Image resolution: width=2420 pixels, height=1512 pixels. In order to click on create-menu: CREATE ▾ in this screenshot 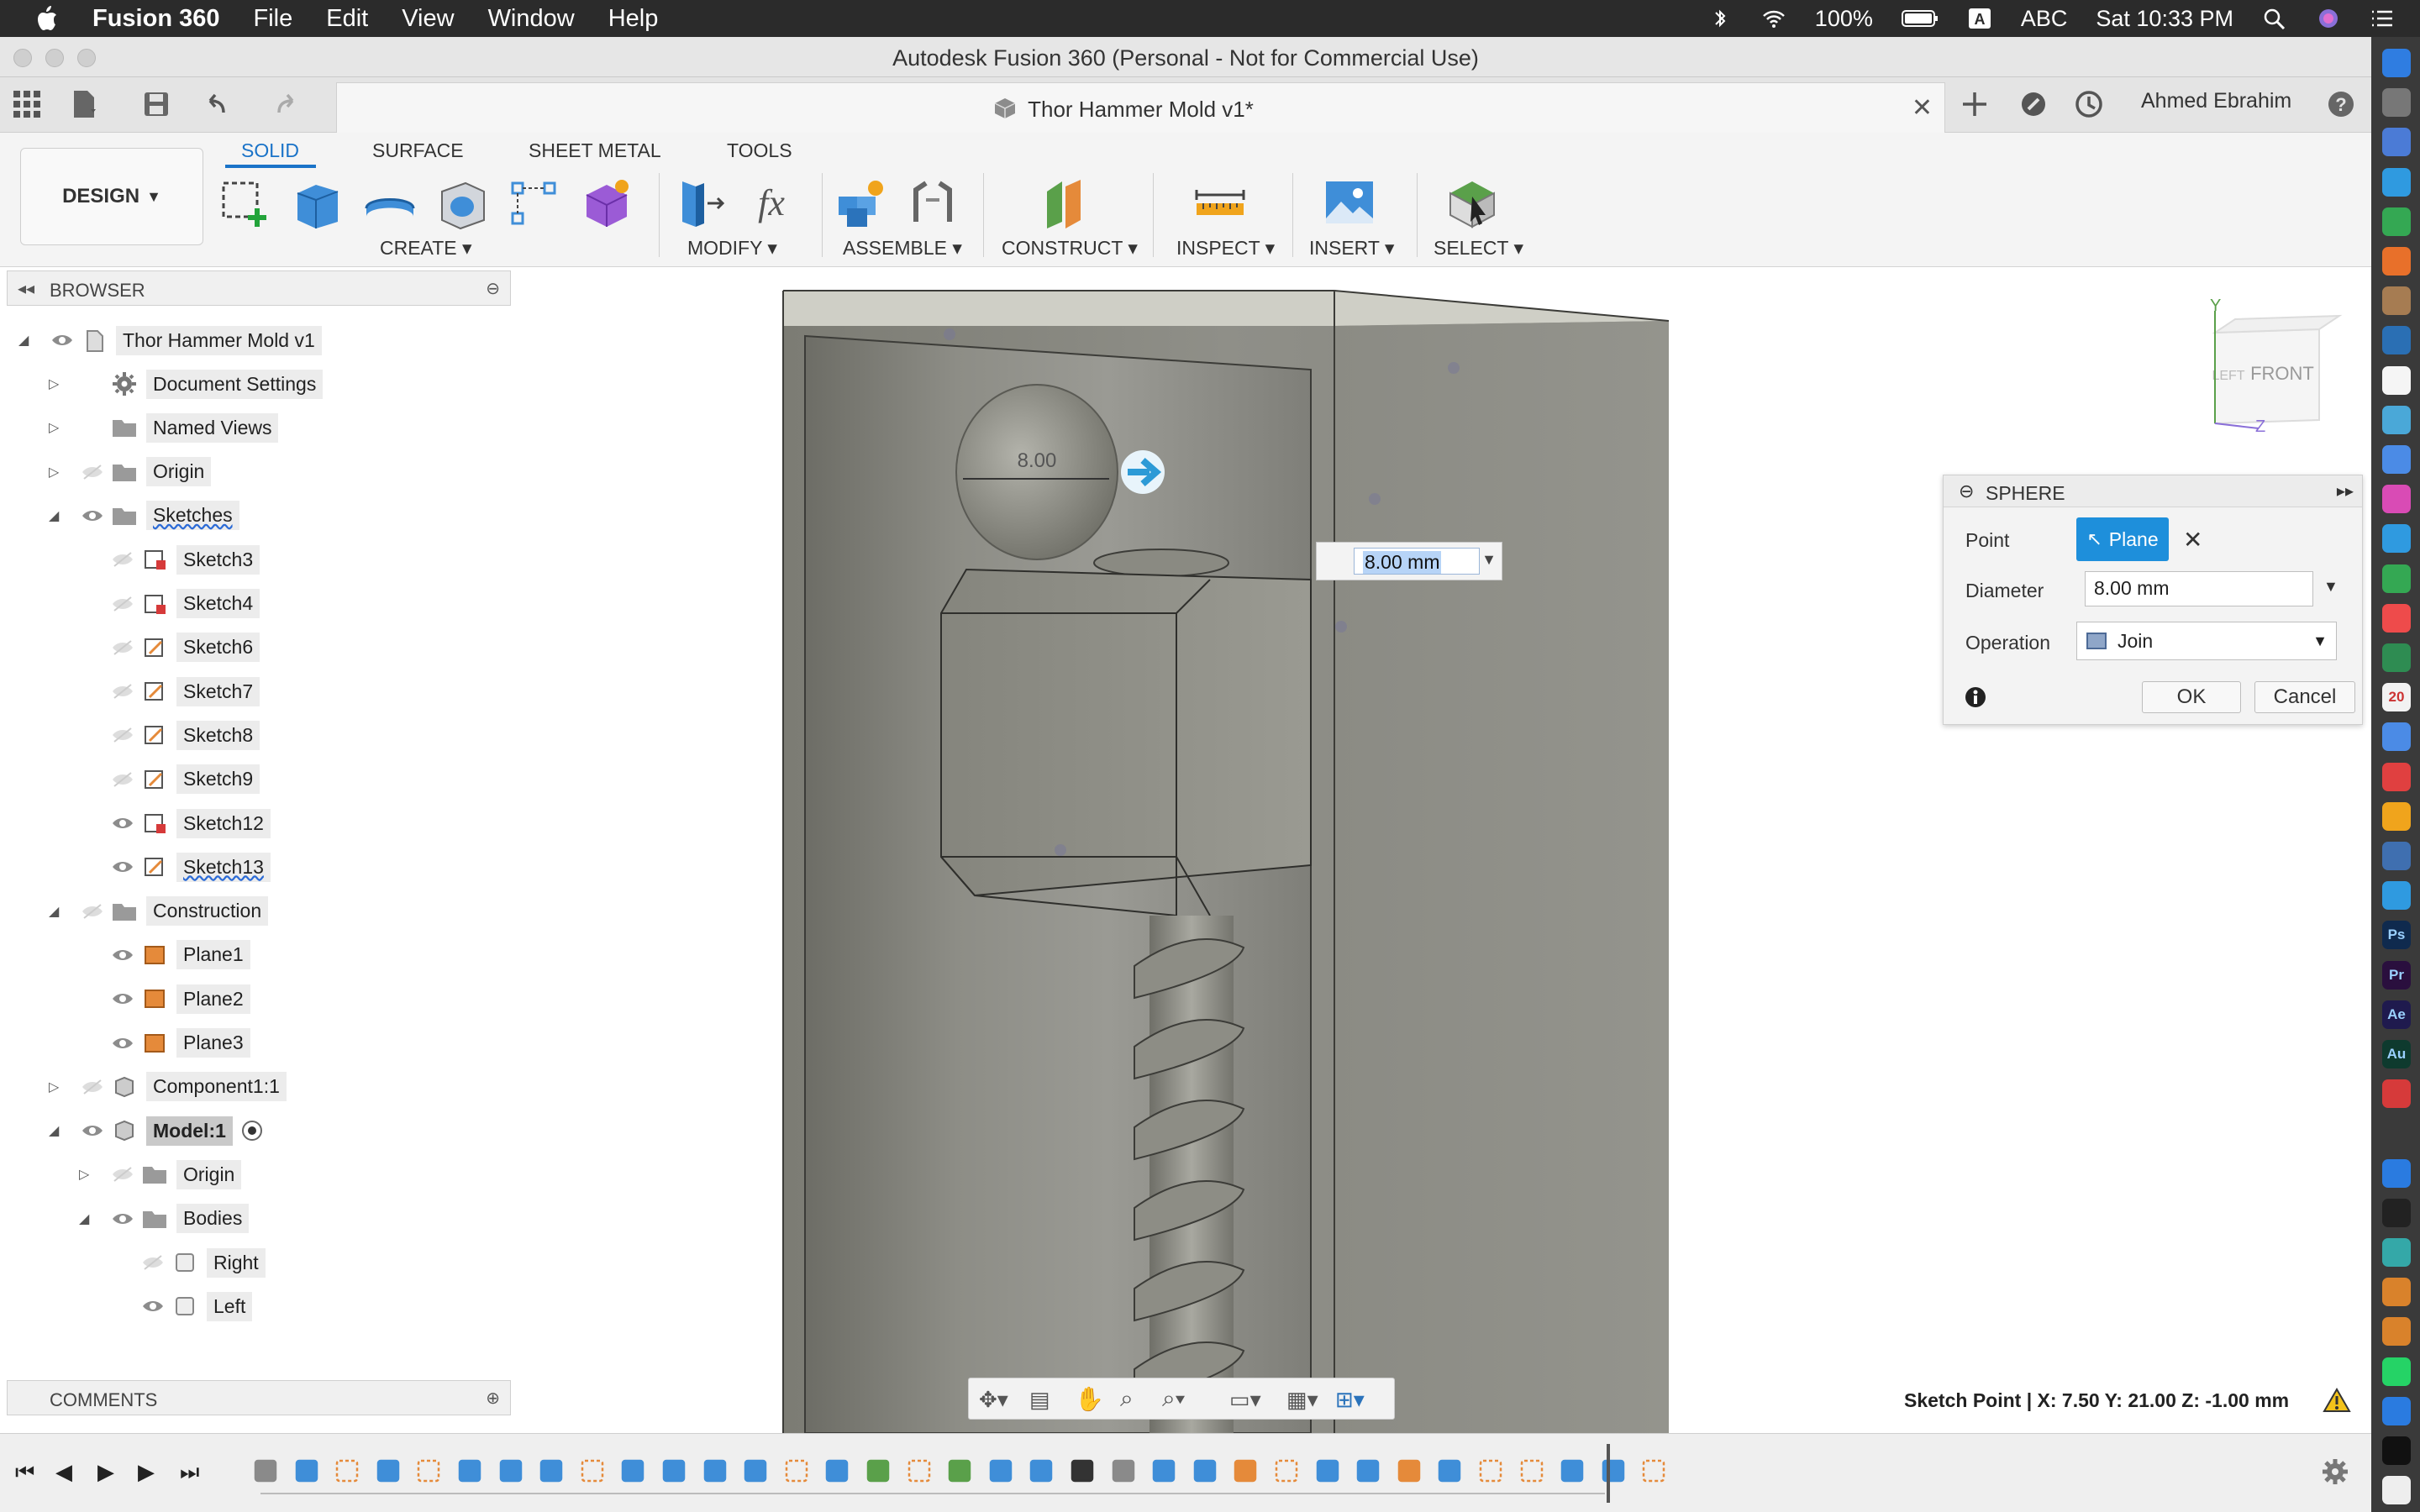, I will do `click(426, 248)`.